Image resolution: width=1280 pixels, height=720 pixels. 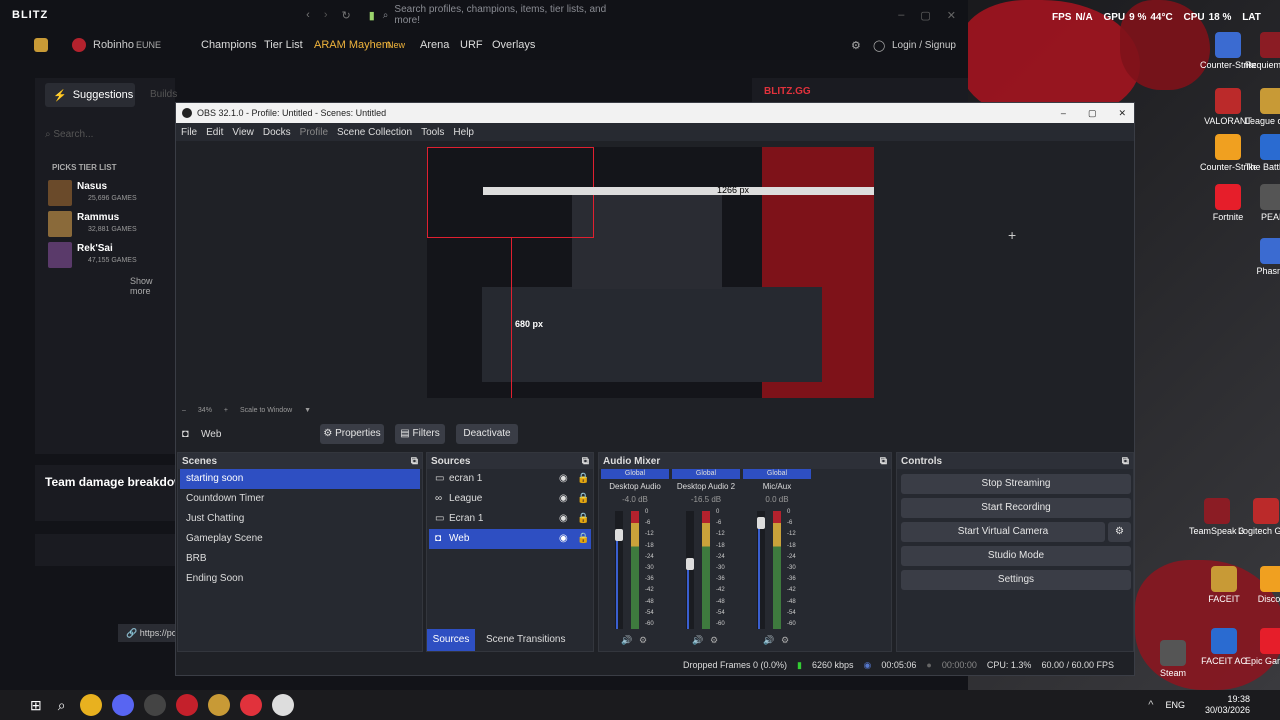 What do you see at coordinates (300, 519) in the screenshot?
I see `scene-item: Just Chatting` at bounding box center [300, 519].